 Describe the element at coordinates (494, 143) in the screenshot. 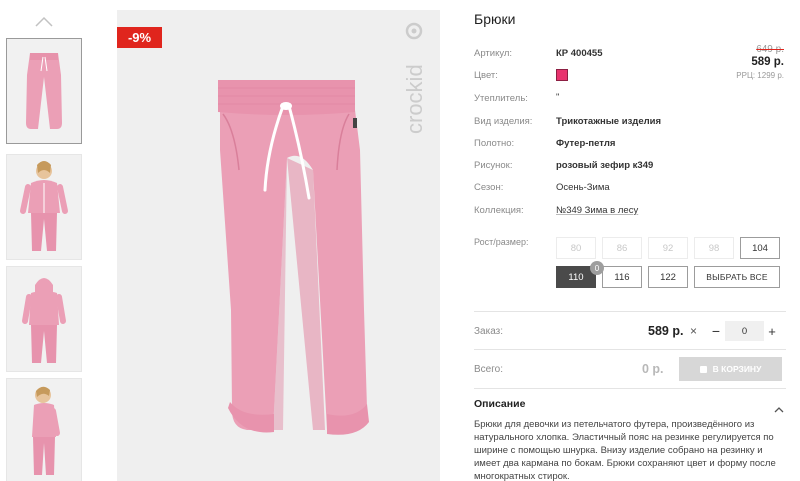

I see `fabric-label: Полотно:` at that location.